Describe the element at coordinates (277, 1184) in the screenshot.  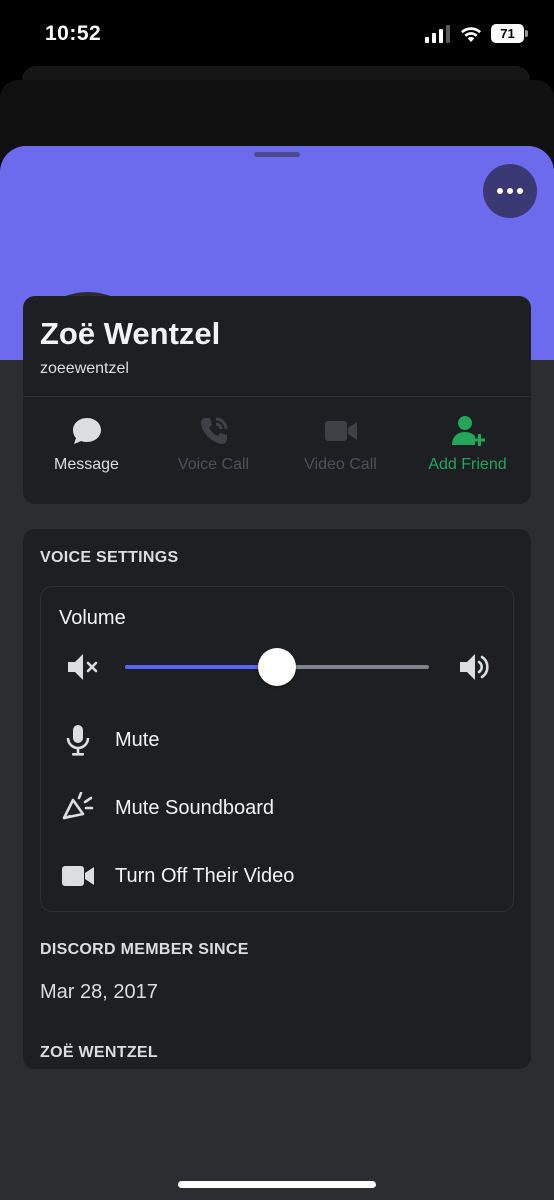
I see `home-indicator` at that location.